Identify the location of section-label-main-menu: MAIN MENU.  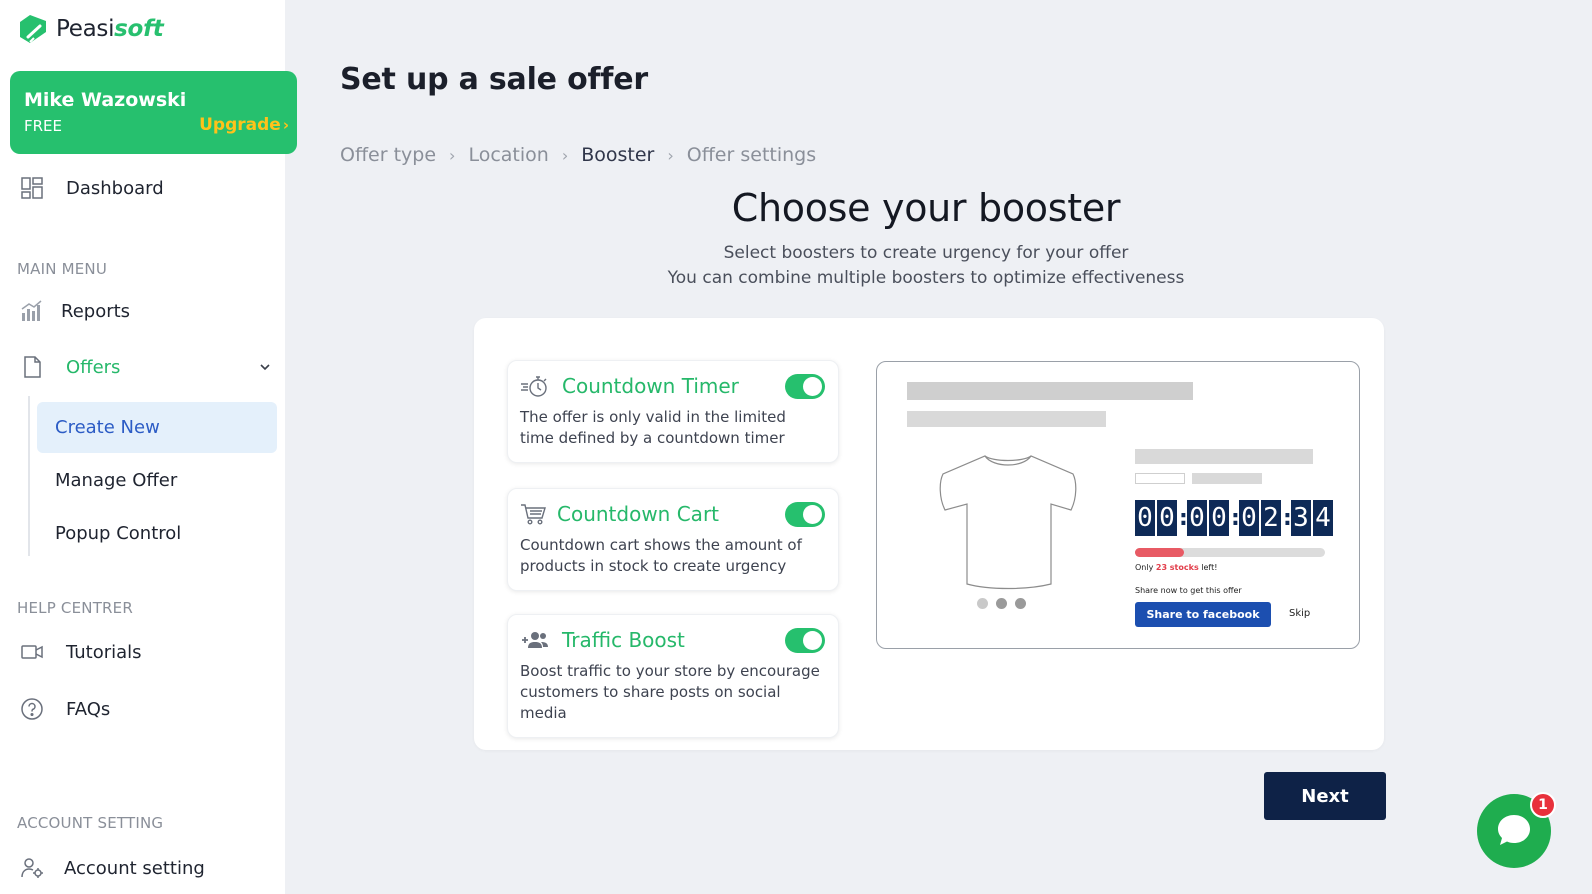
(62, 269).